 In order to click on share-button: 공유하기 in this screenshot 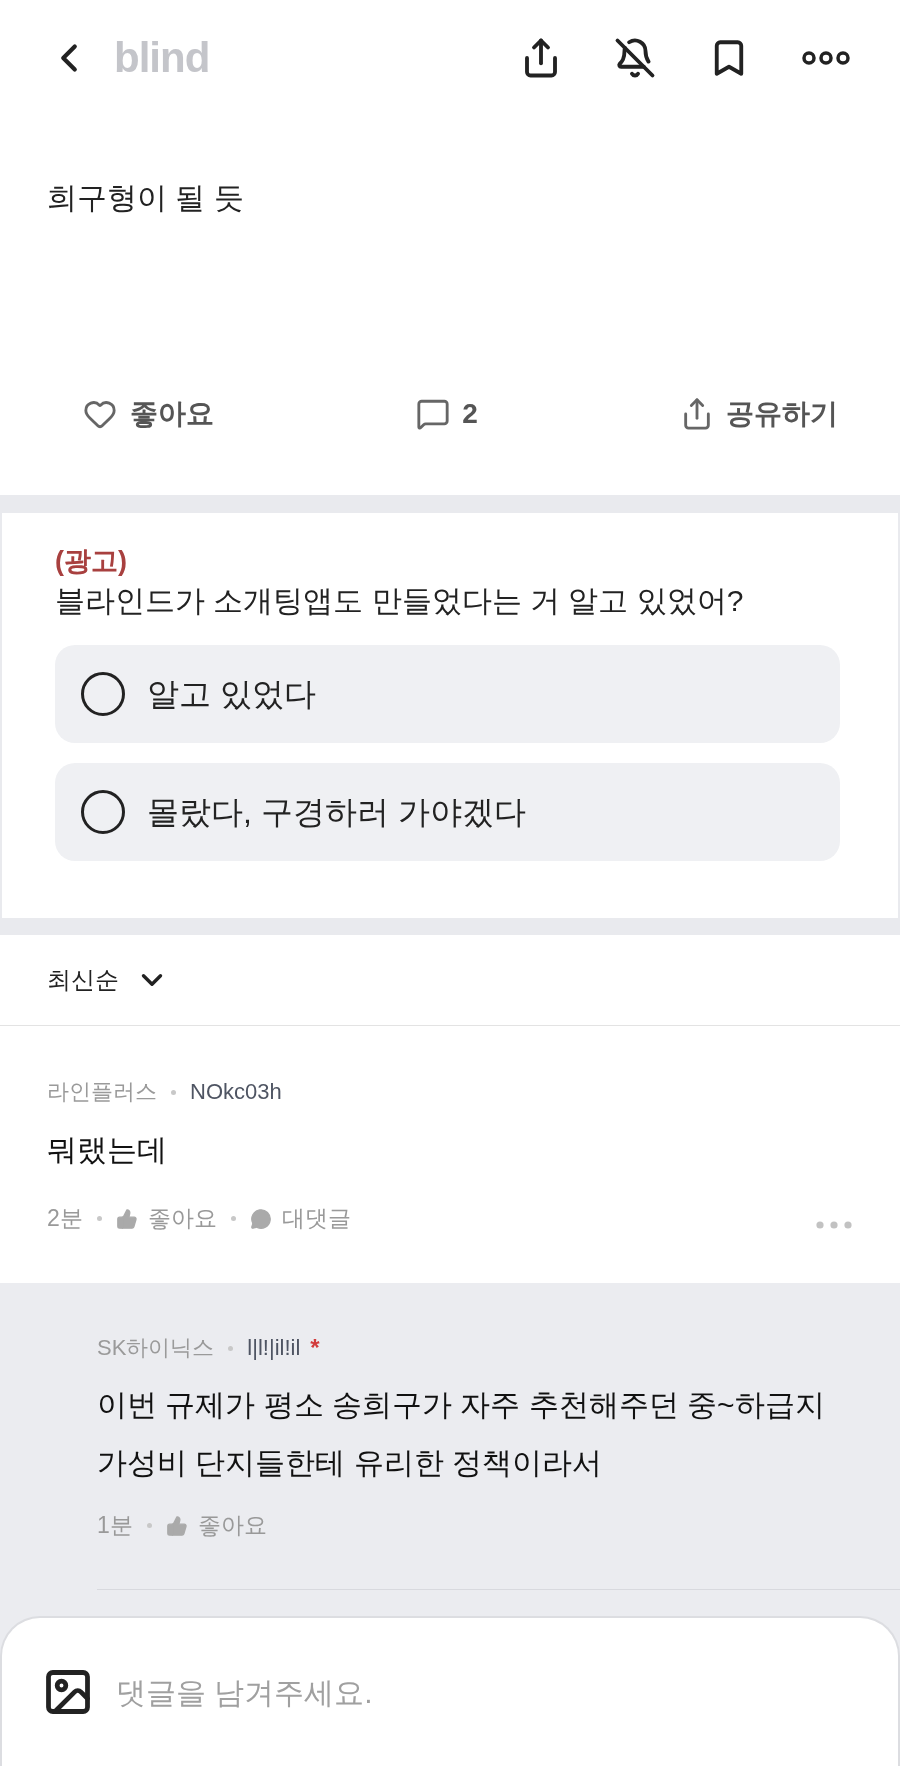, I will do `click(782, 414)`.